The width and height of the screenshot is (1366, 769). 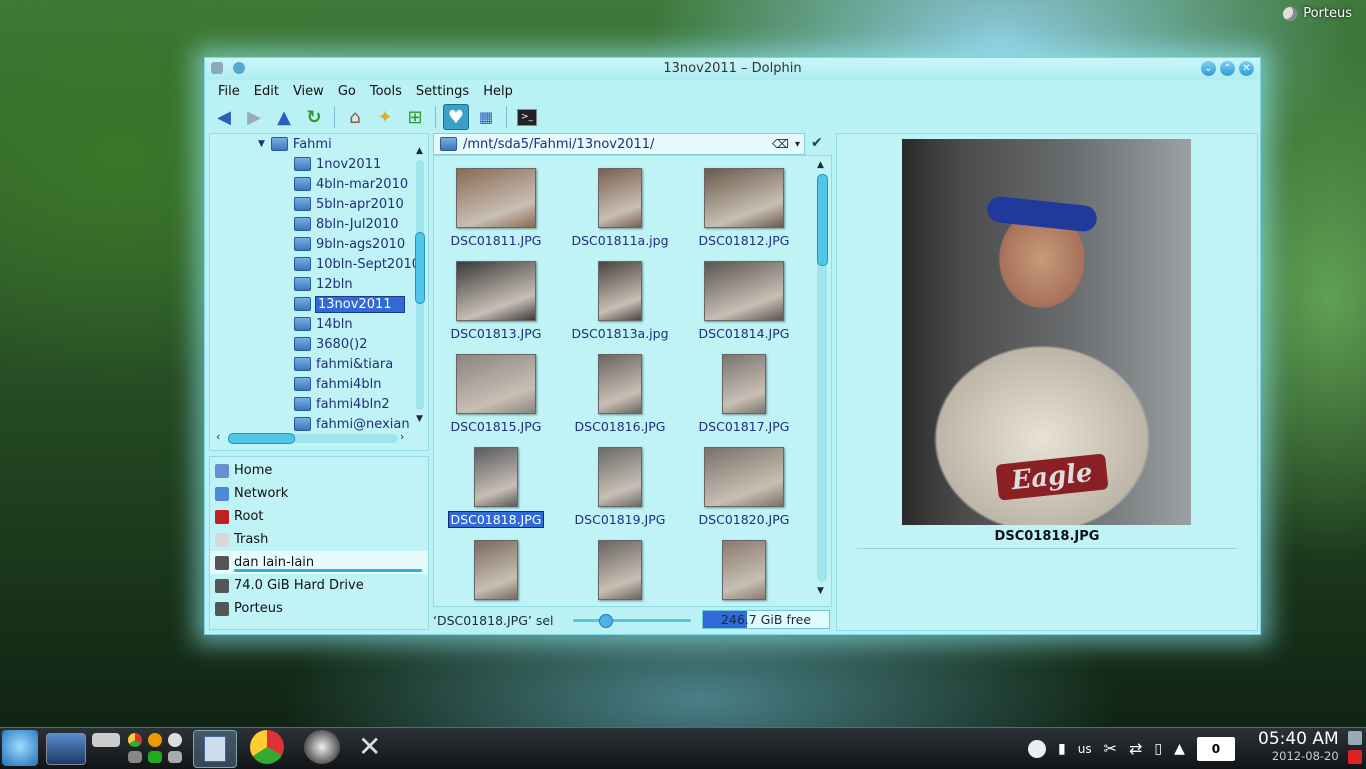 I want to click on preview-toggle-button: ♥, so click(x=456, y=117).